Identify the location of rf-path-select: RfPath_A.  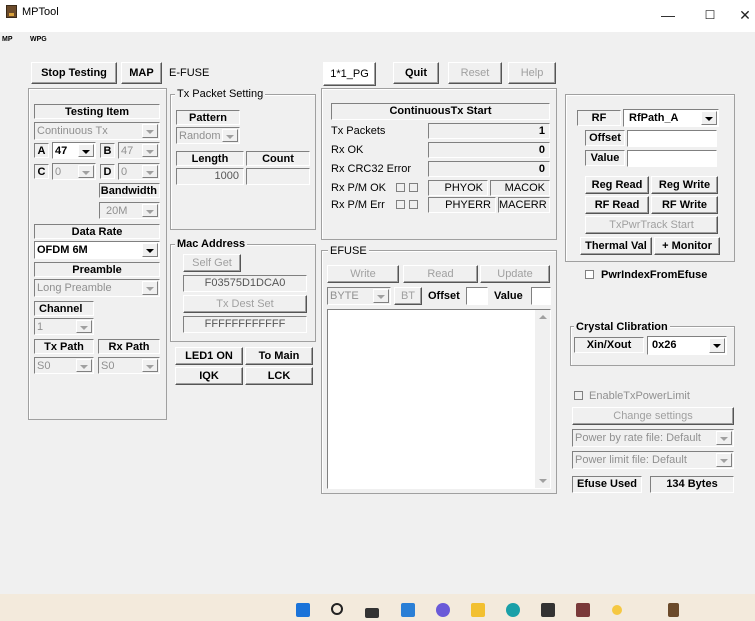
(671, 118).